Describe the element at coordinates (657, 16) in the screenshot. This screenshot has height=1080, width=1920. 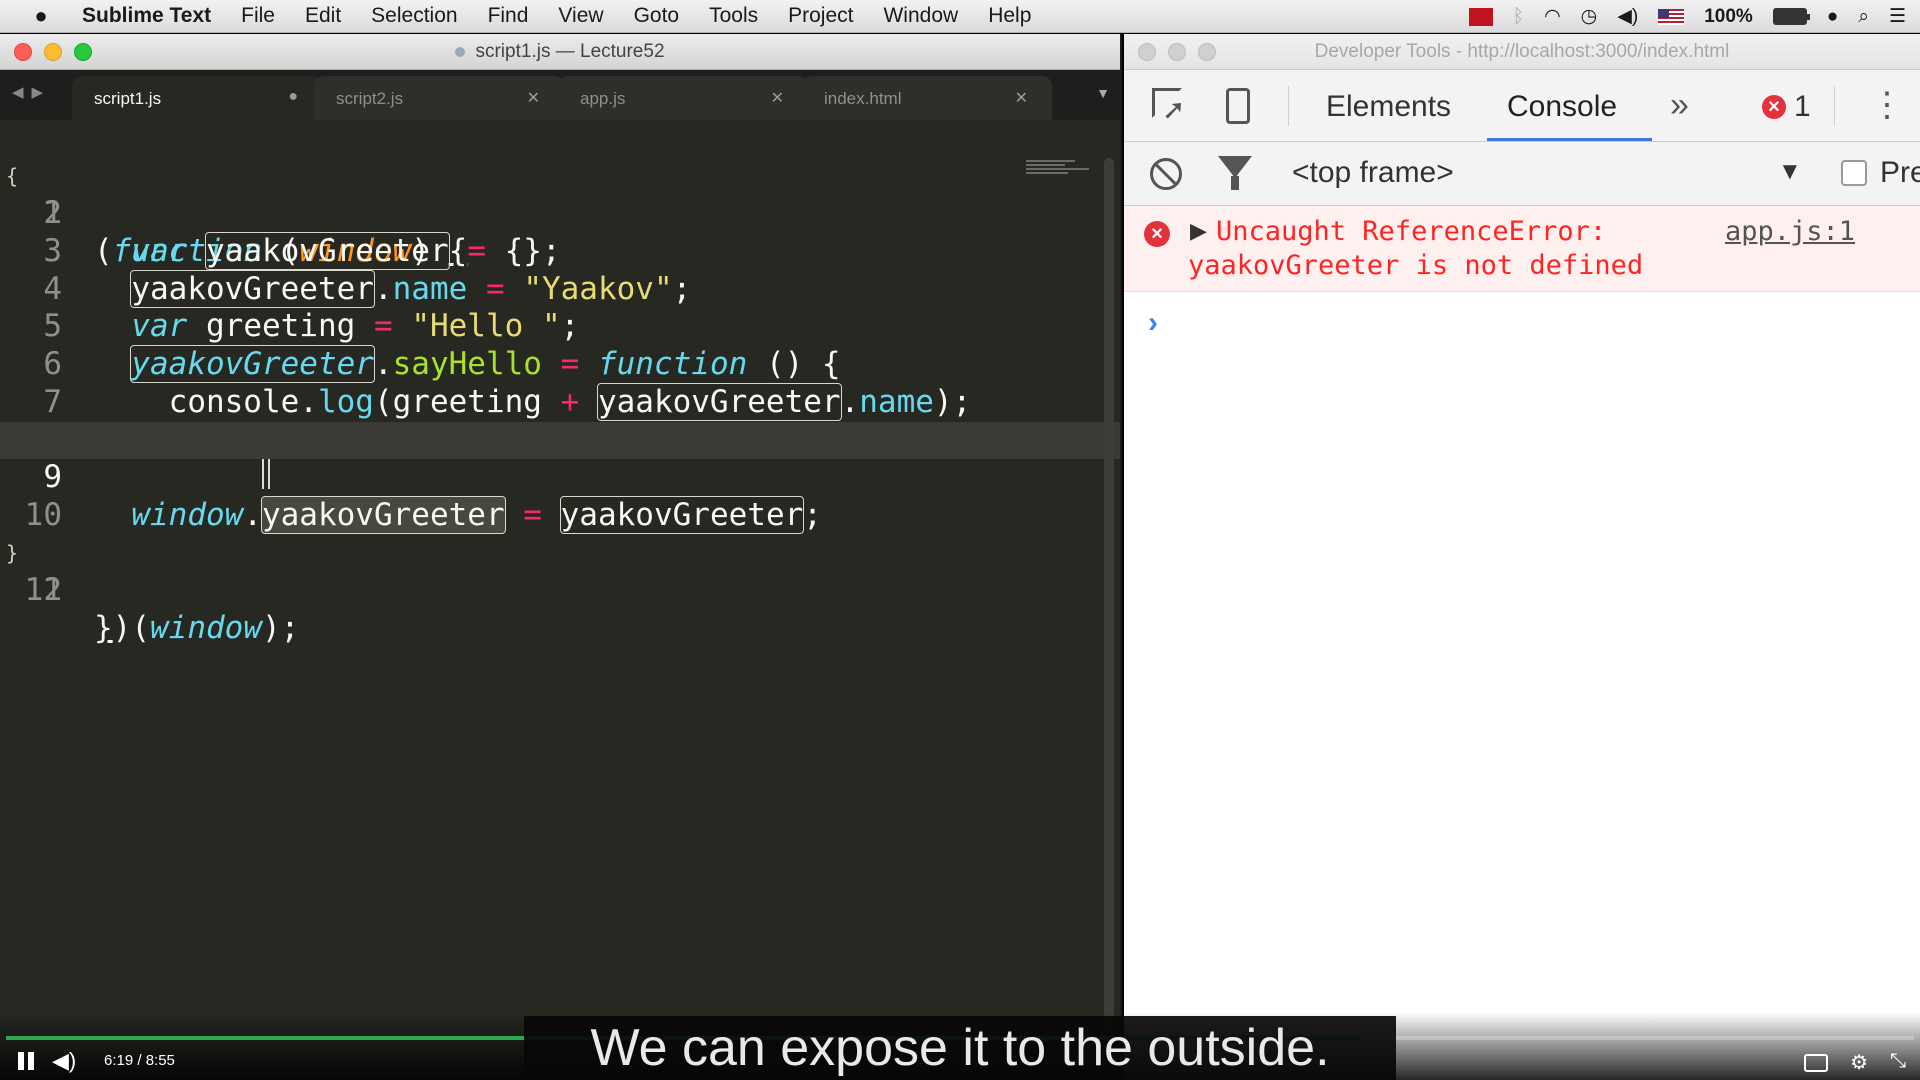
I see `menu-goto: Goto` at that location.